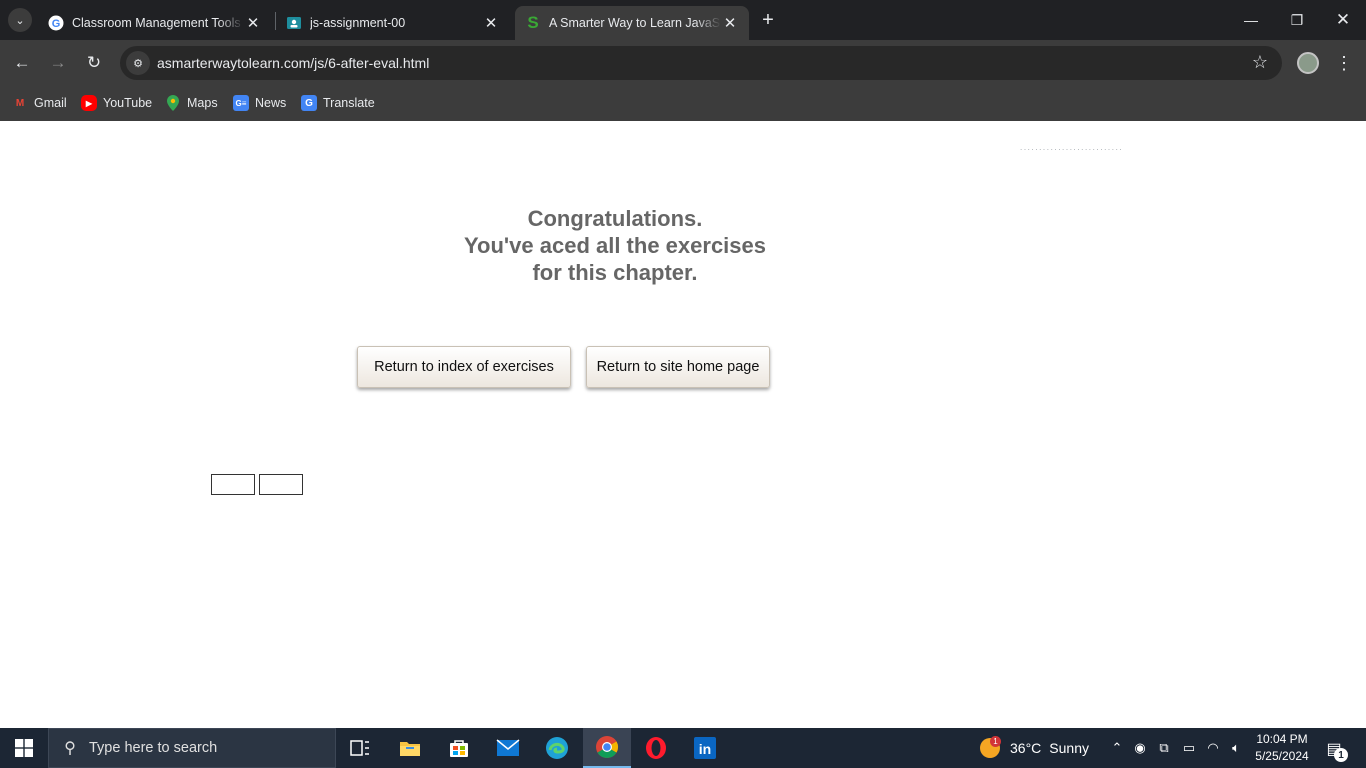 The image size is (1366, 768). Describe the element at coordinates (94, 63) in the screenshot. I see `reload-icon: ↻` at that location.